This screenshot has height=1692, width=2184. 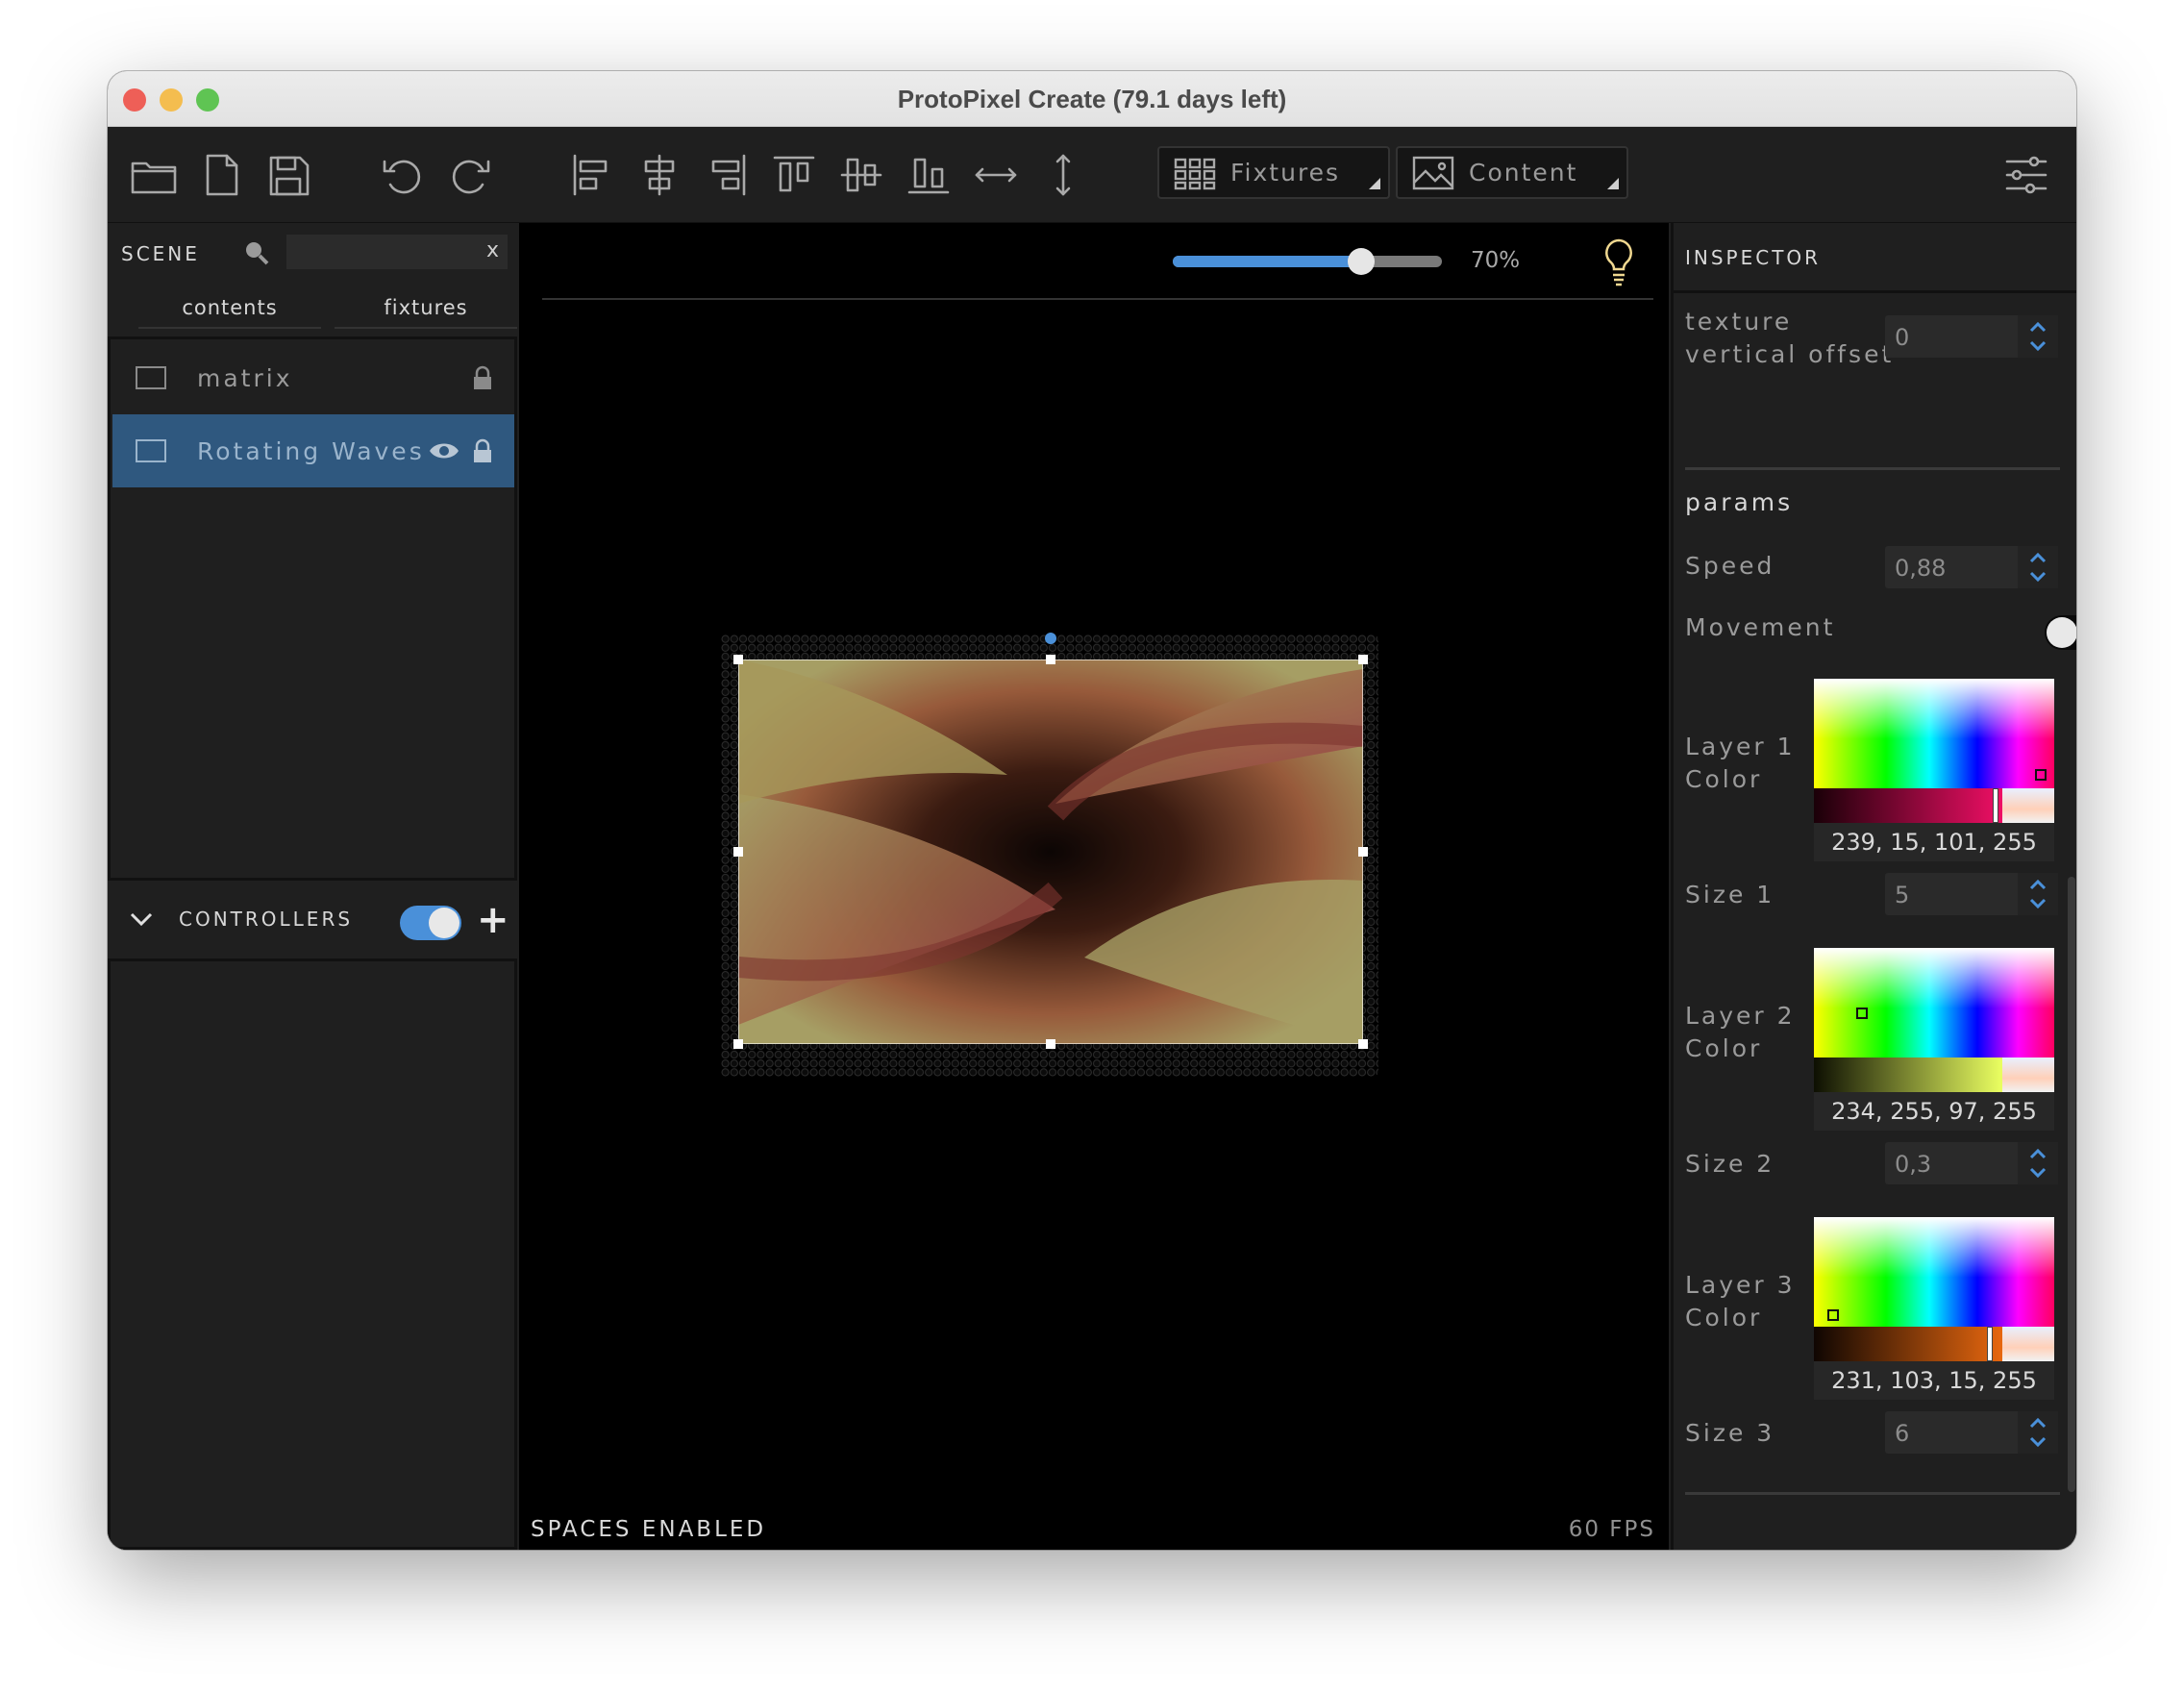 I want to click on grid-icon, so click(x=1195, y=173).